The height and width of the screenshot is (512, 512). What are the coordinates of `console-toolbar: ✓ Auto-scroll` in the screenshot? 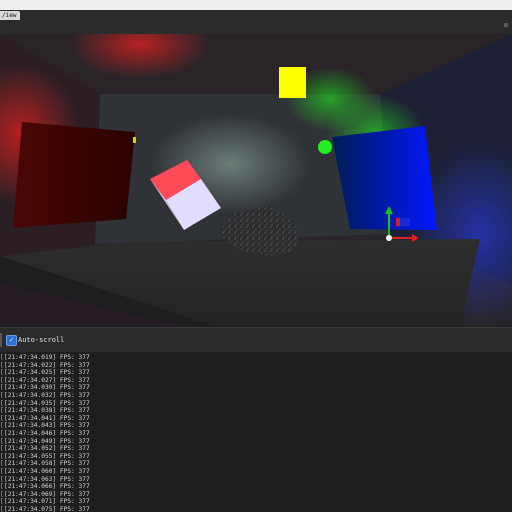 It's located at (256, 340).